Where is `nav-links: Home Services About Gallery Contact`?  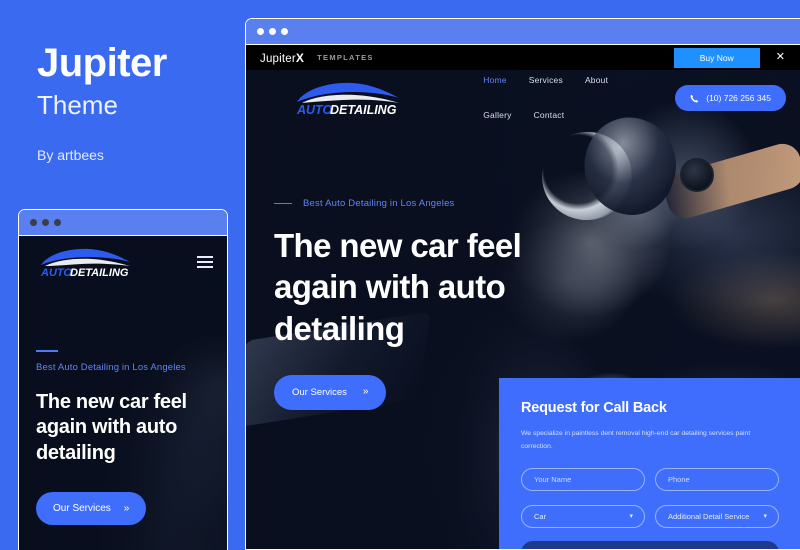
nav-links: Home Services About Gallery Contact is located at coordinates (569, 98).